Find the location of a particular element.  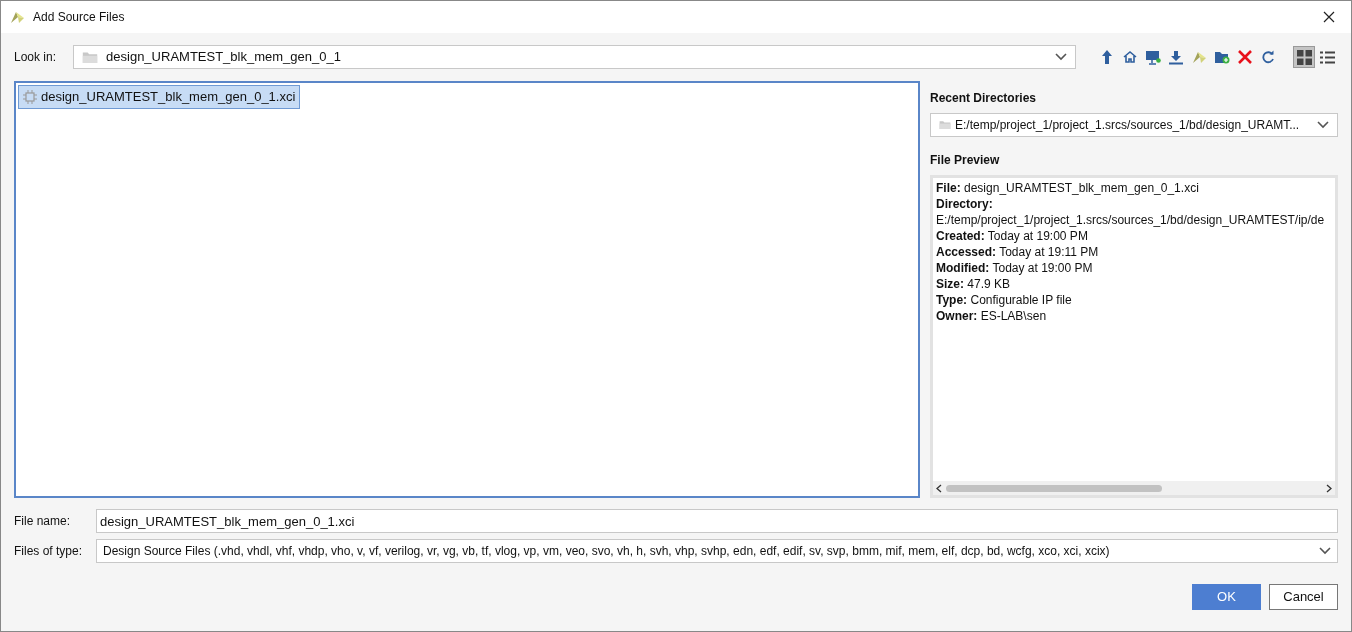

files-of-type-dropdown: Design Source Files (.vhd, vhdl, vhf, vhdp, vho, v, vf, verilog, vr, vg, vb, tf, vlog, vp, vm, veo, svo, vh, h, svh, vhp, svhp, edn, edf, edif, sv, svp, bmm, mif, mem, elf, dcp, bd, wcfg, xco, xci, xcix) is located at coordinates (717, 551).